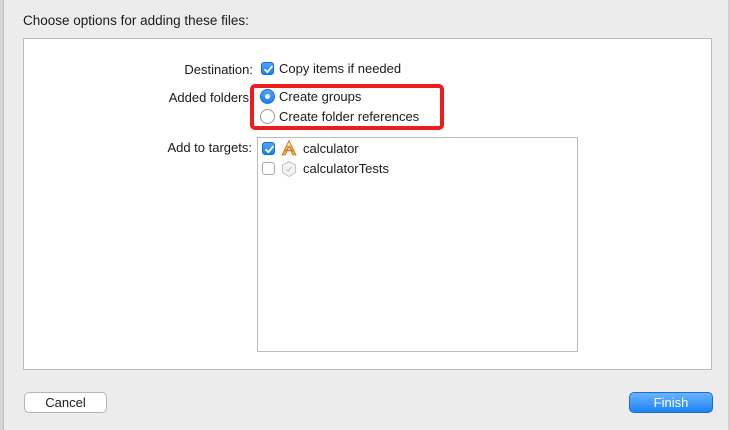 This screenshot has height=430, width=730. I want to click on copy-items-checkbox, so click(267, 68).